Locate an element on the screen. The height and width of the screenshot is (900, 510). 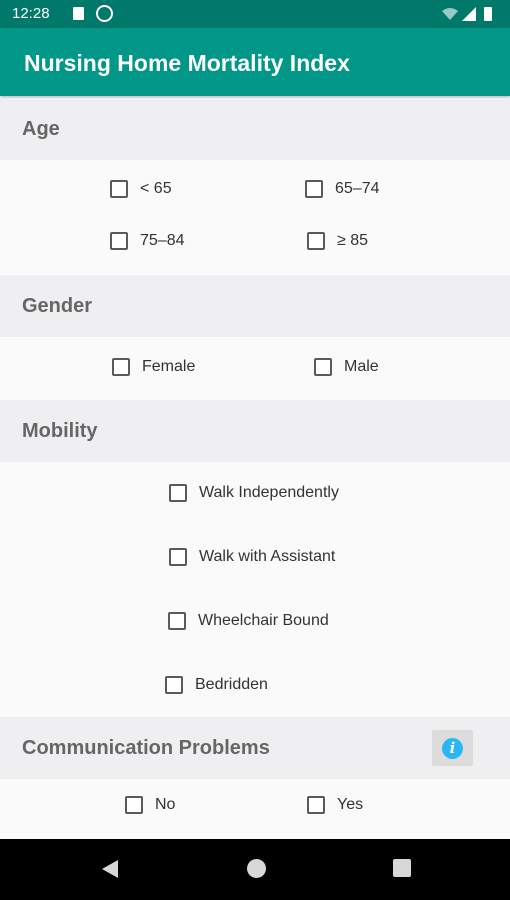
section-header-age: Age is located at coordinates (255, 129).